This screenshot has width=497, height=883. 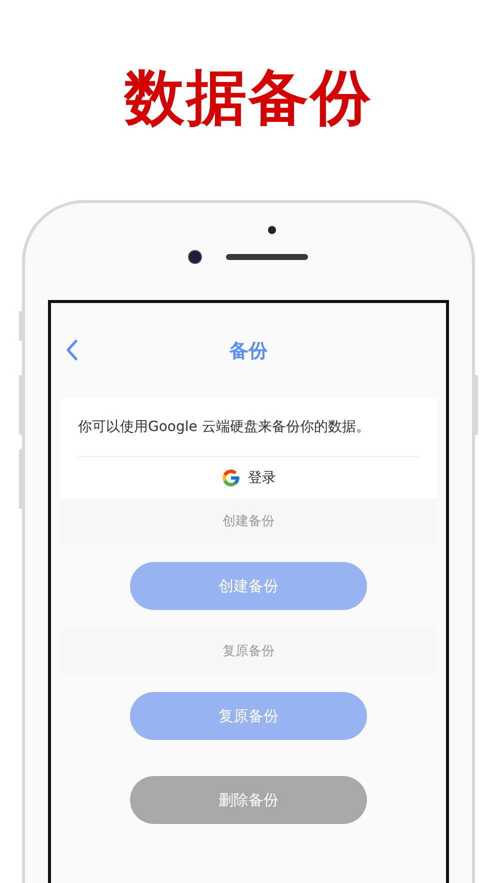 What do you see at coordinates (248, 477) in the screenshot?
I see `google-login-button: 登录` at bounding box center [248, 477].